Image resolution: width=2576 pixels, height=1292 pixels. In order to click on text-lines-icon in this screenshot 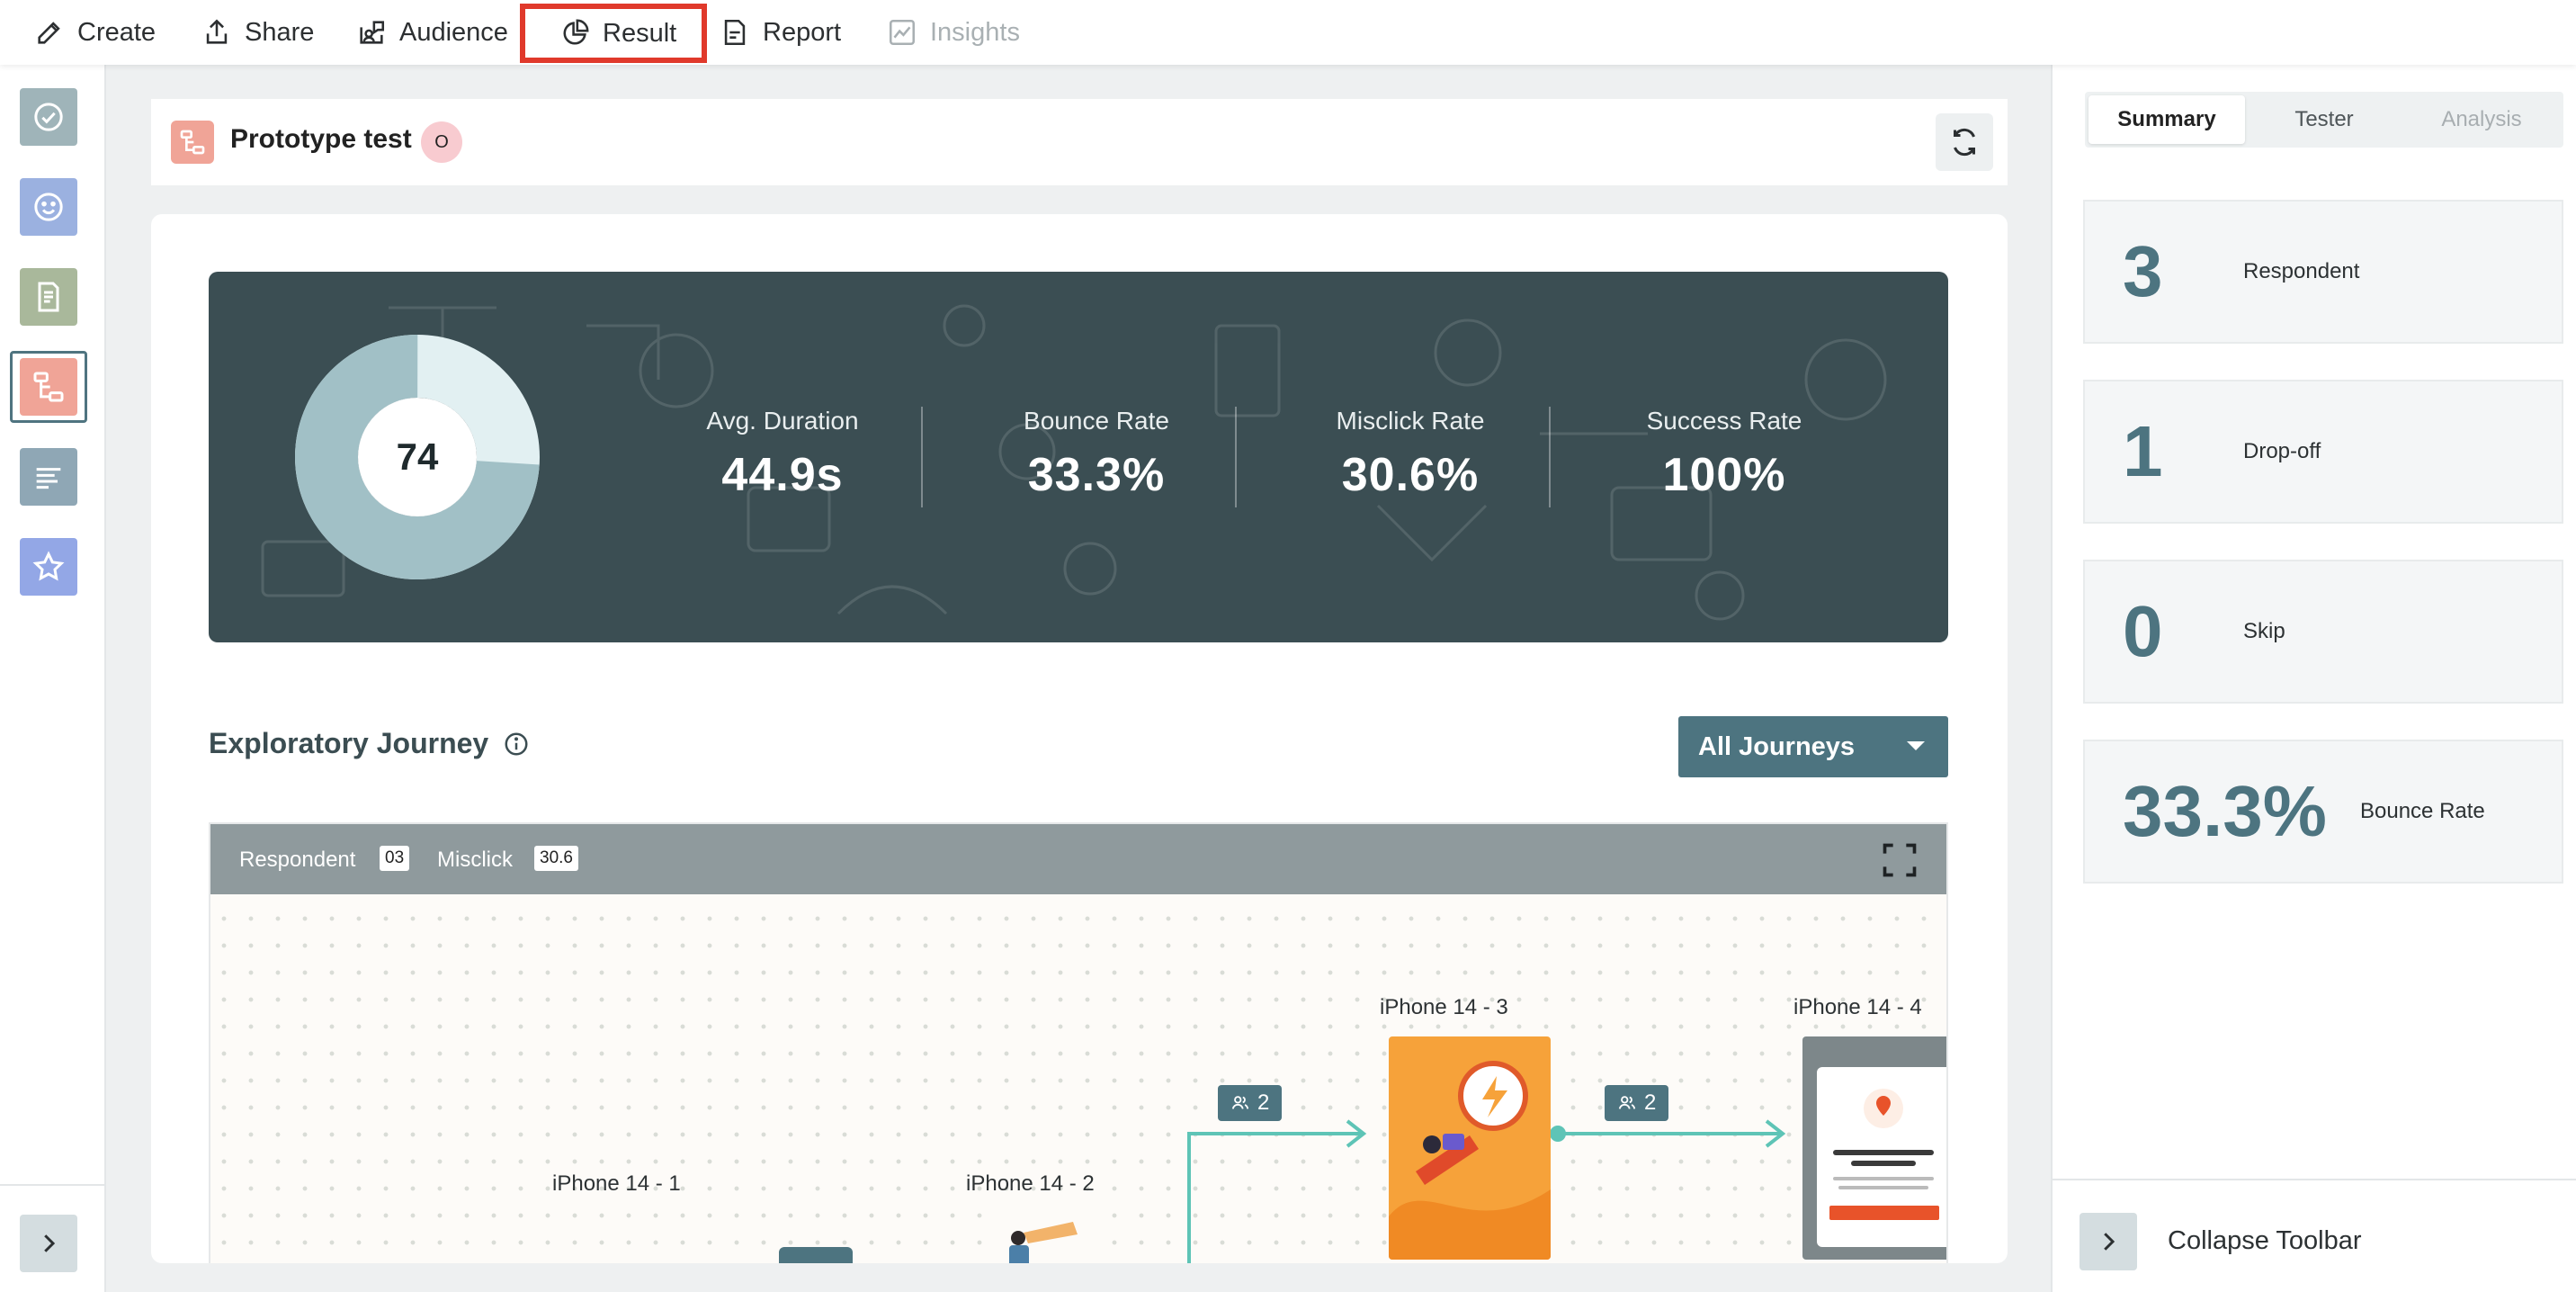, I will do `click(48, 478)`.